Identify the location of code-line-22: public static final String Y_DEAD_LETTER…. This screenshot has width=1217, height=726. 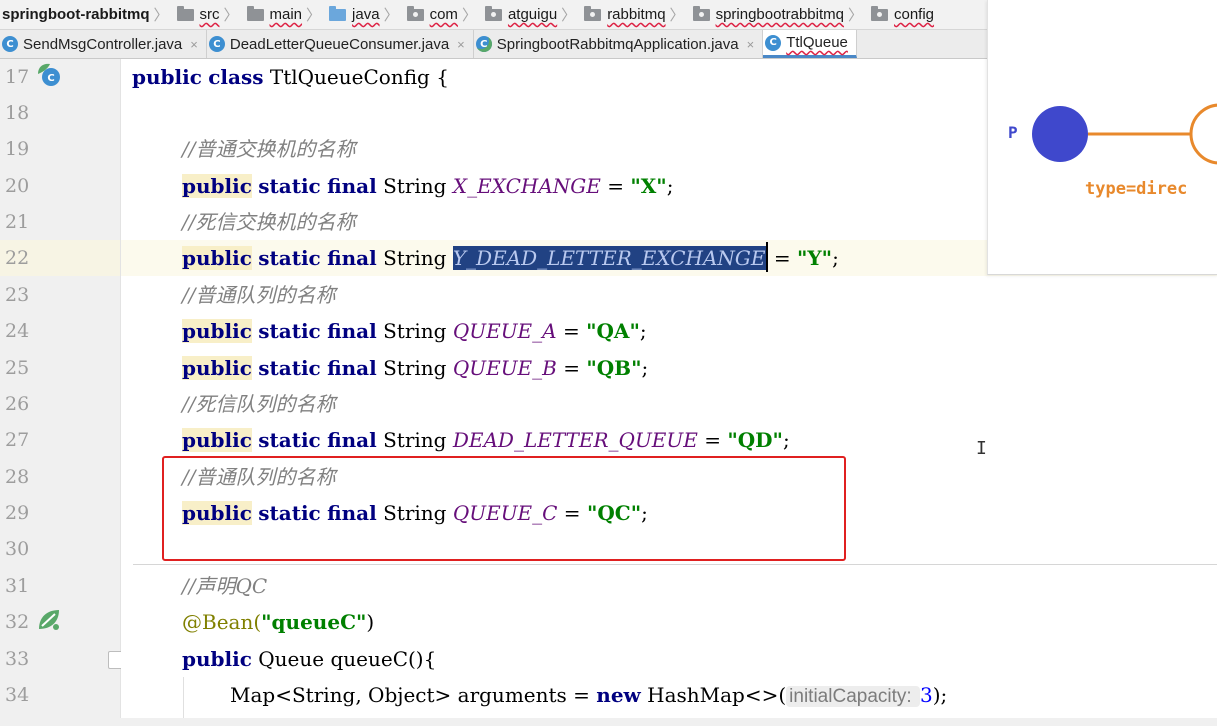
(510, 258).